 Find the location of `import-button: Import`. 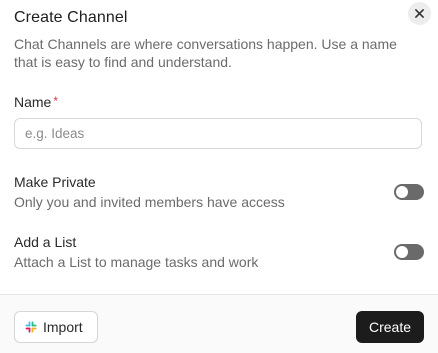

import-button: Import is located at coordinates (56, 327).